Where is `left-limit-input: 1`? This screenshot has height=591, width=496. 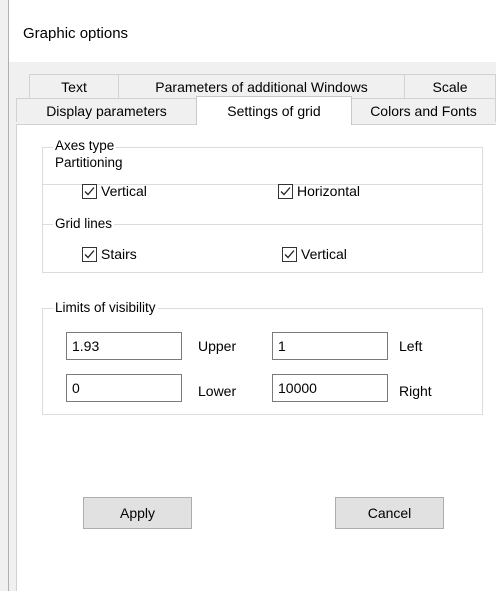 left-limit-input: 1 is located at coordinates (330, 346).